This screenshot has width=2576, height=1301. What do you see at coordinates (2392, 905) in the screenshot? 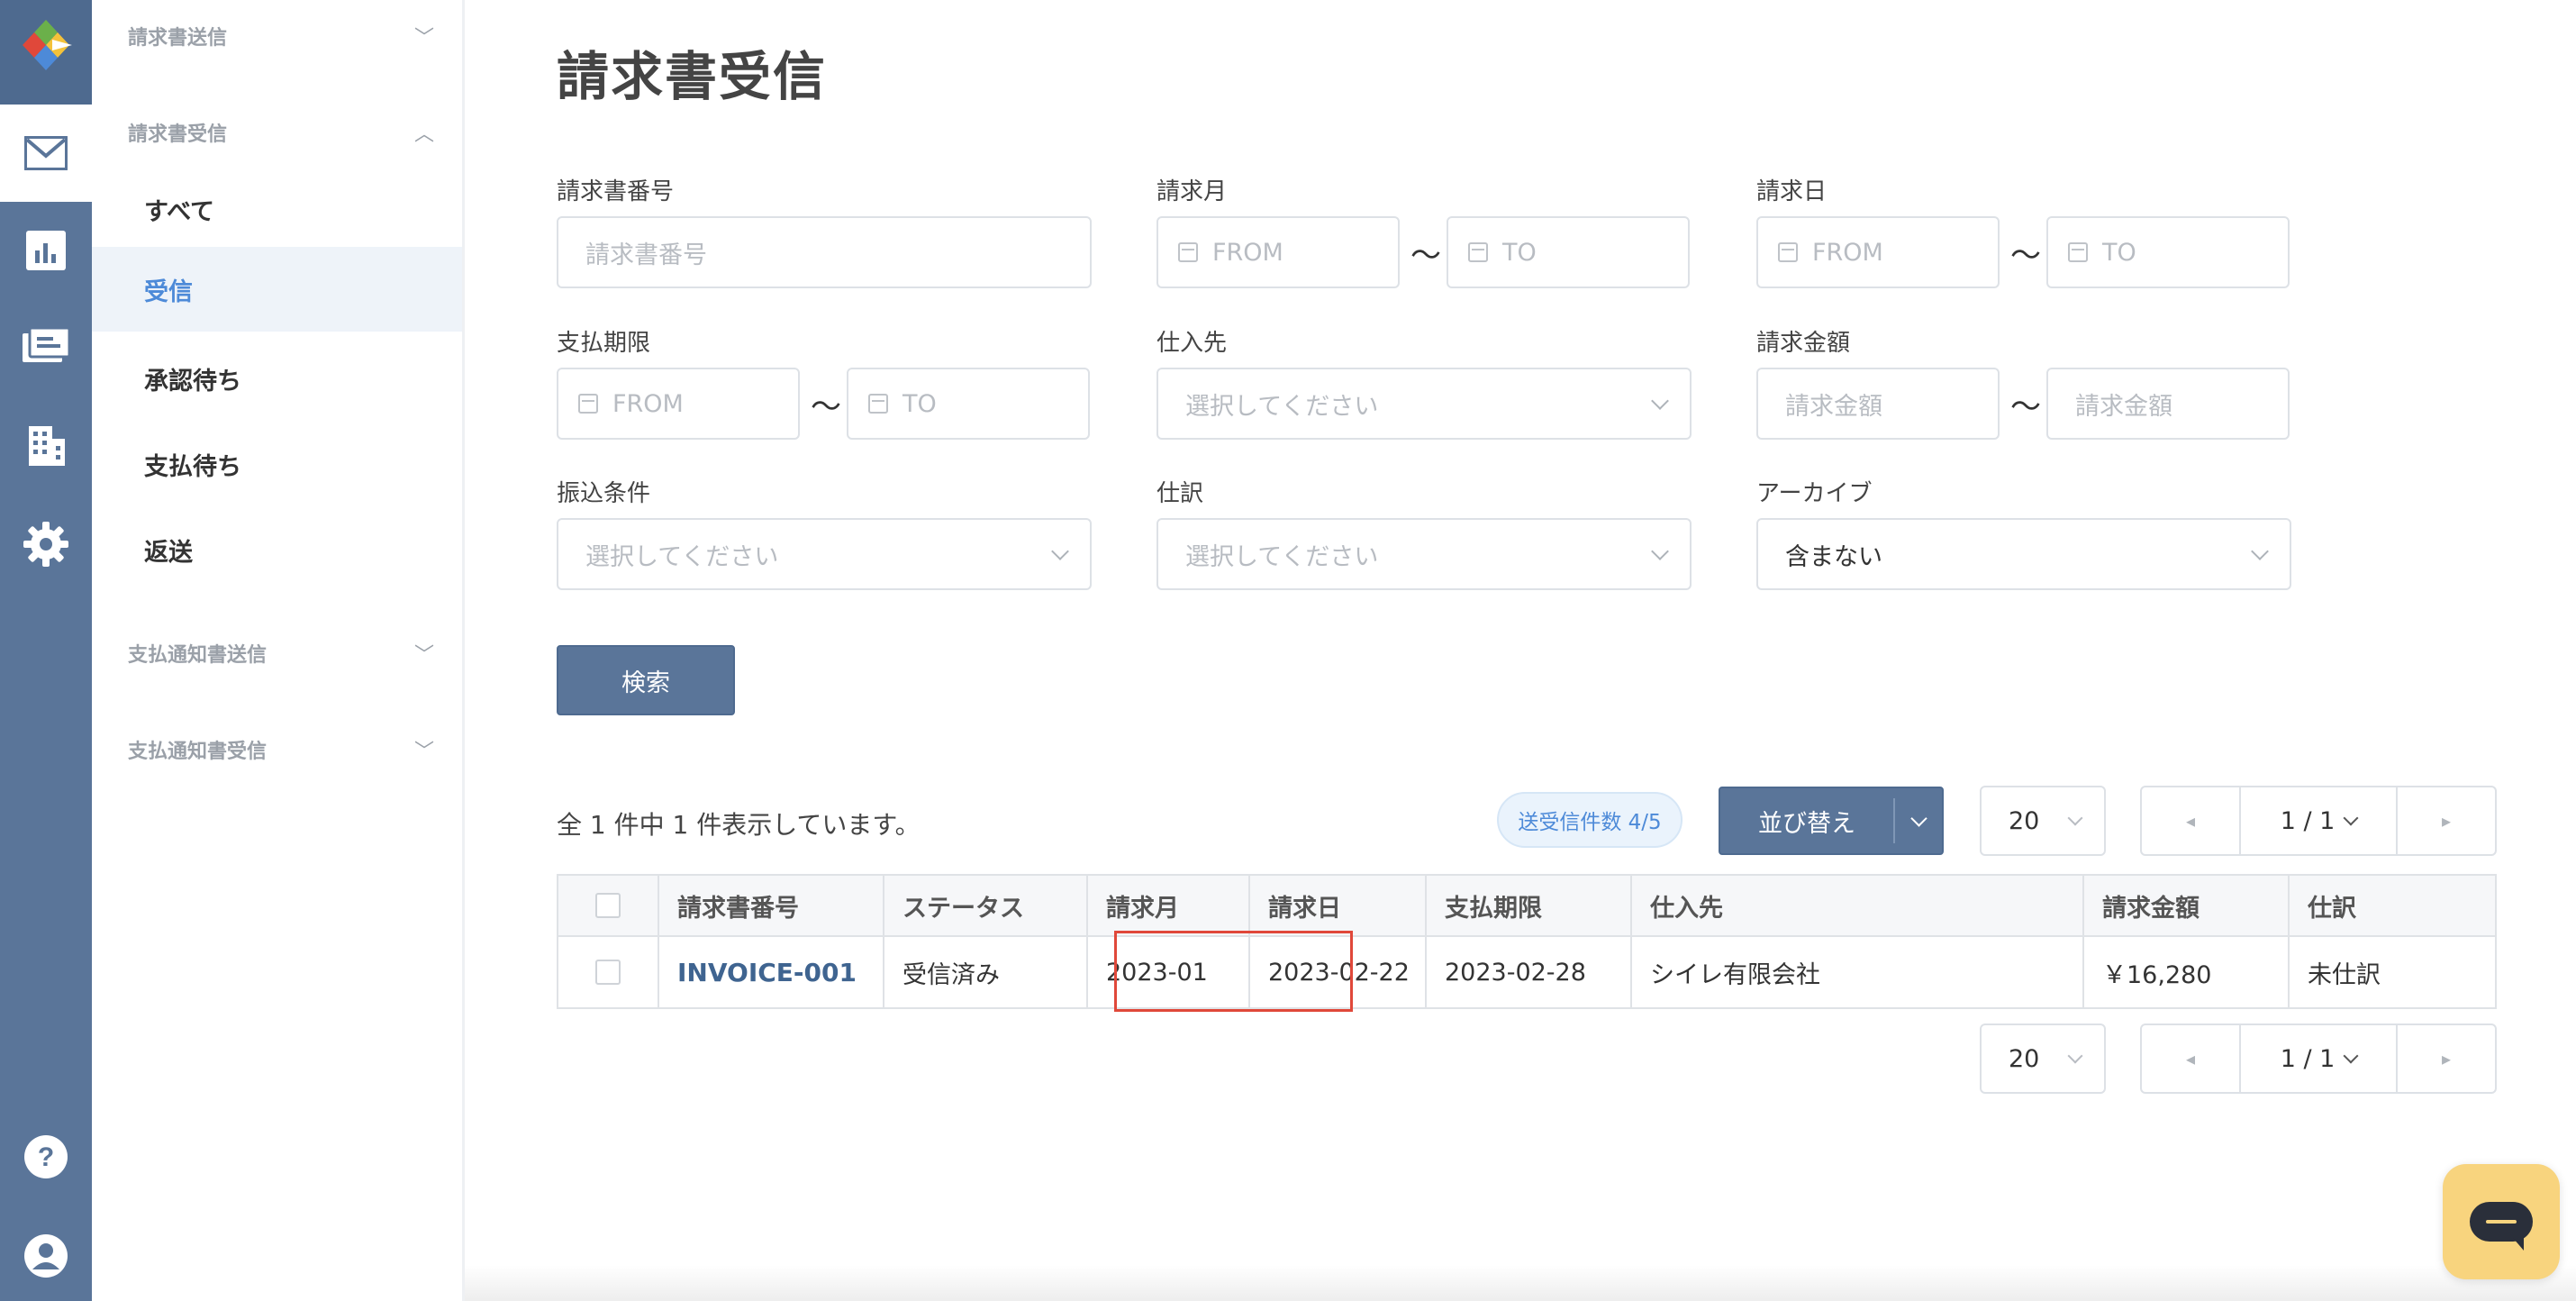
I see `column-header: 仕訳` at bounding box center [2392, 905].